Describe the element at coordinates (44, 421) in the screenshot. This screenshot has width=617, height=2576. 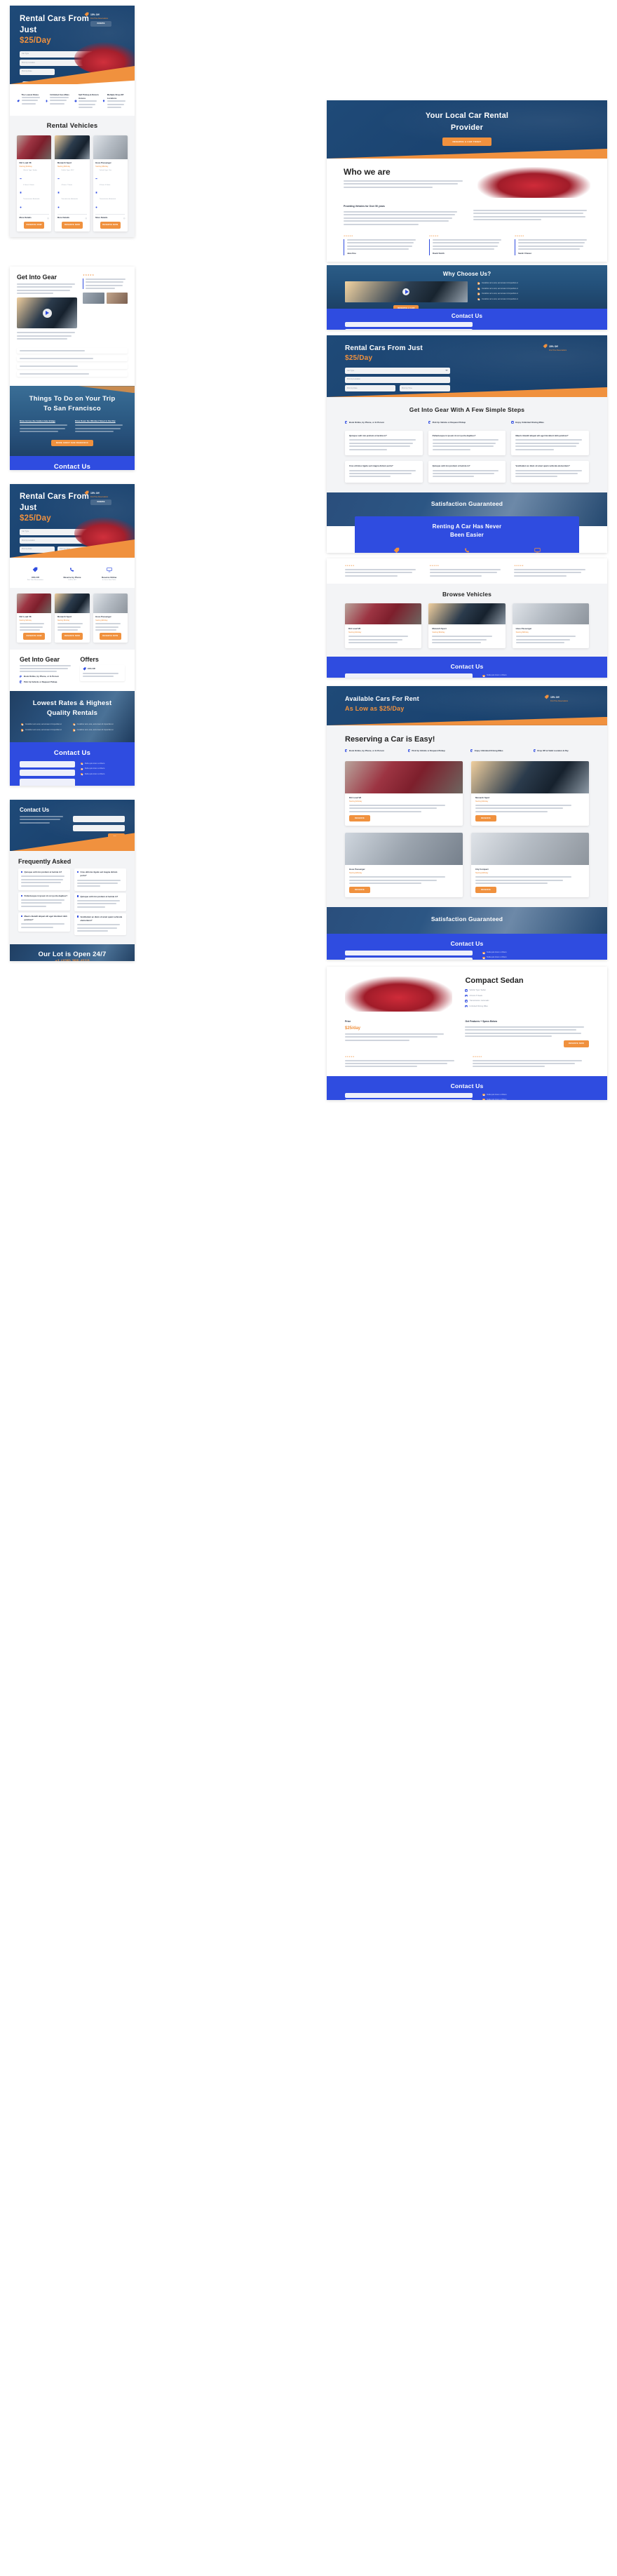
I see `link-golden-gate: Drive Across the Golden Gate Bridge` at that location.